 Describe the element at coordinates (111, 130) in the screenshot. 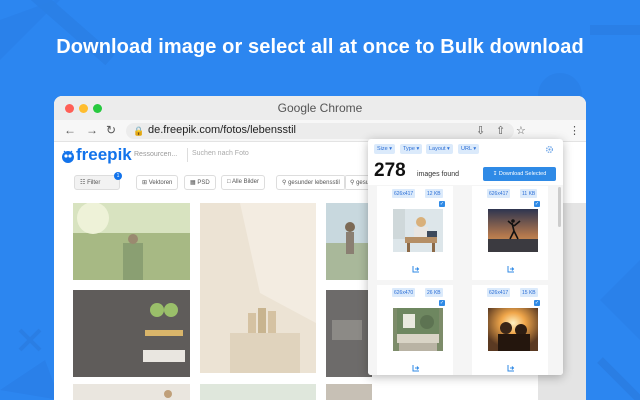

I see `reload-icon: ↻` at that location.